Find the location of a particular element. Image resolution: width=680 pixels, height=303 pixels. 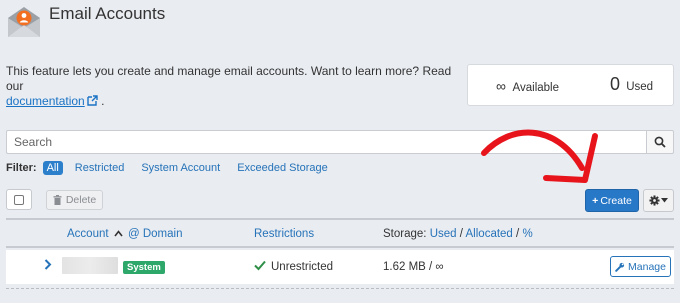

account-stats-panel: ∞ Available 0 Used is located at coordinates (570, 85).